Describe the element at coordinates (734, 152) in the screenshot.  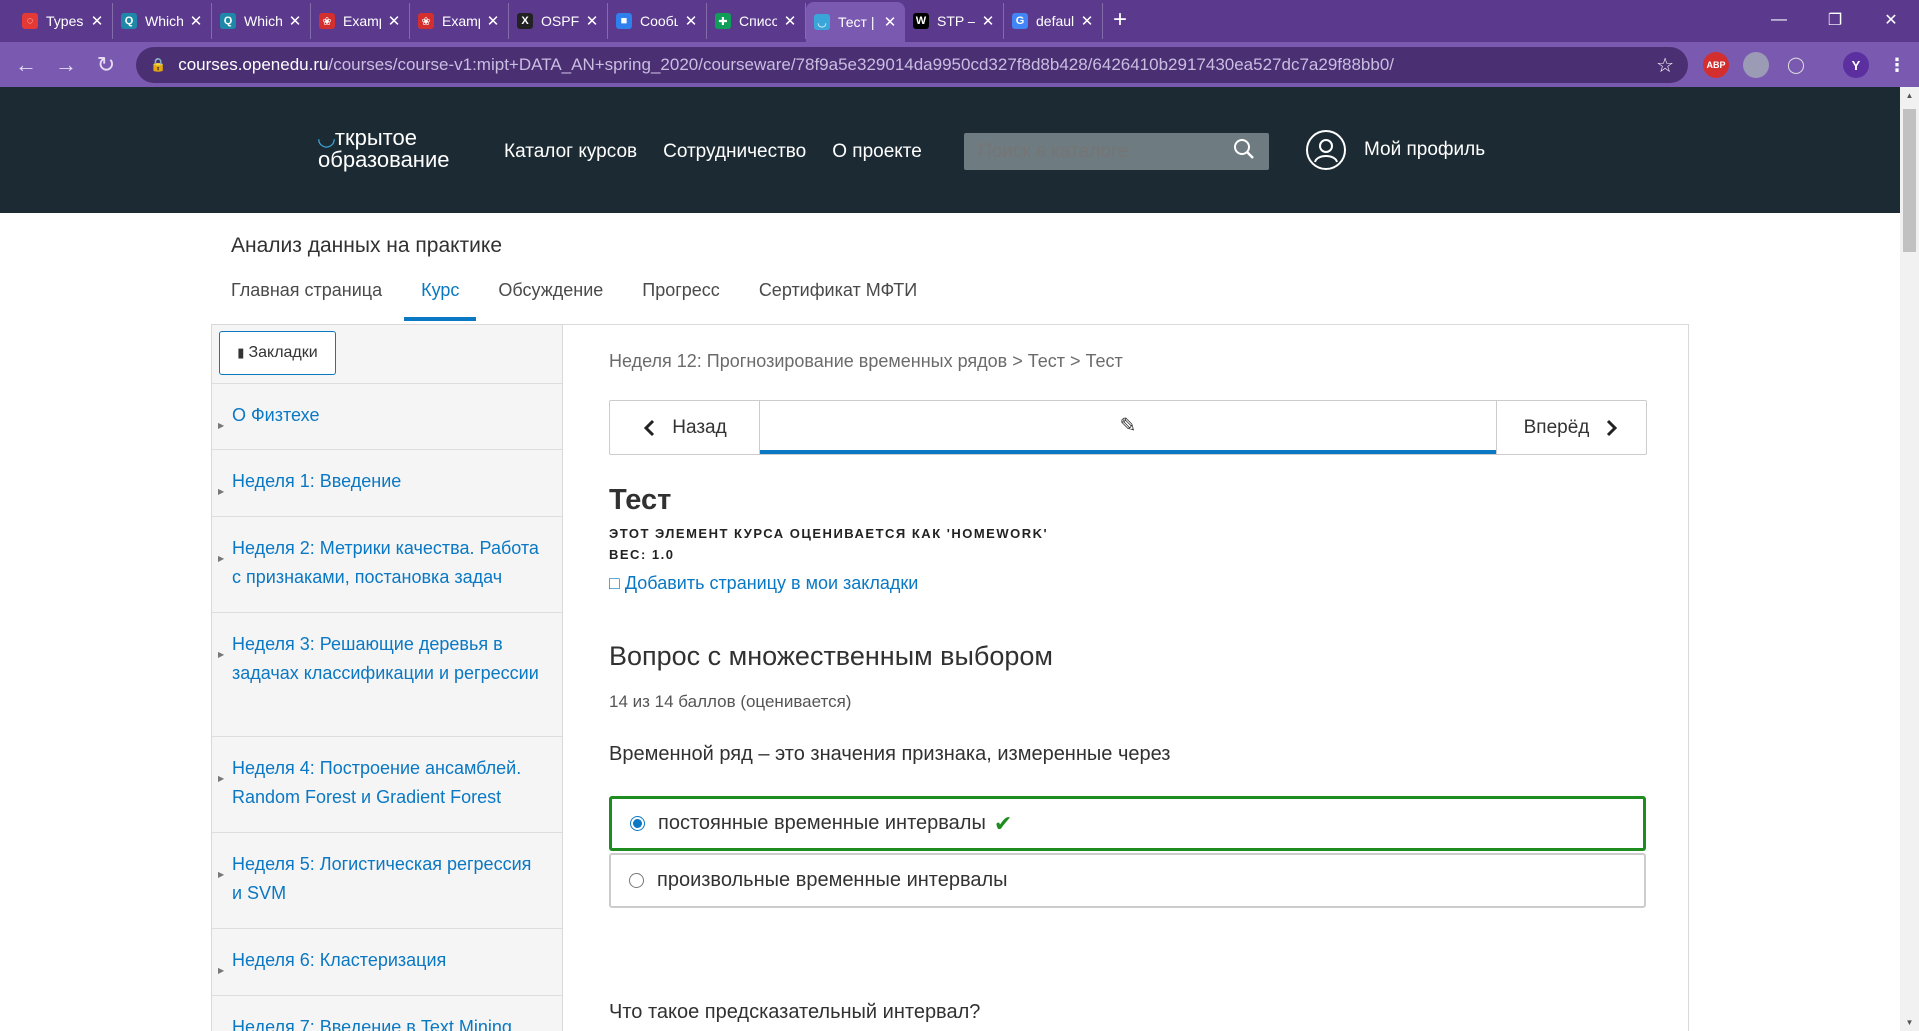
I see `nav-partnership: Сотрудничество` at that location.